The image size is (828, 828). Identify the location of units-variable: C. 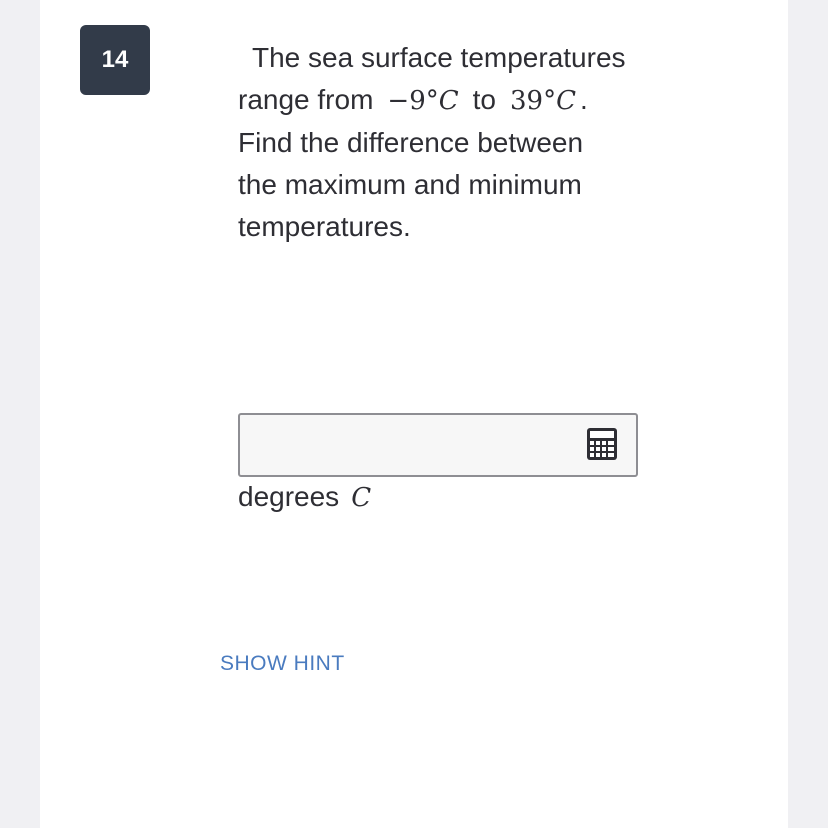
(361, 498).